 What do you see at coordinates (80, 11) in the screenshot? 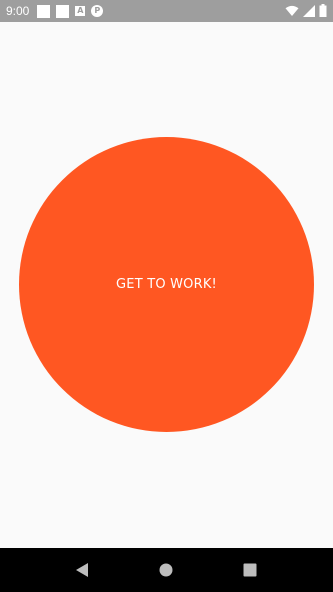
I see `a-icon: A` at bounding box center [80, 11].